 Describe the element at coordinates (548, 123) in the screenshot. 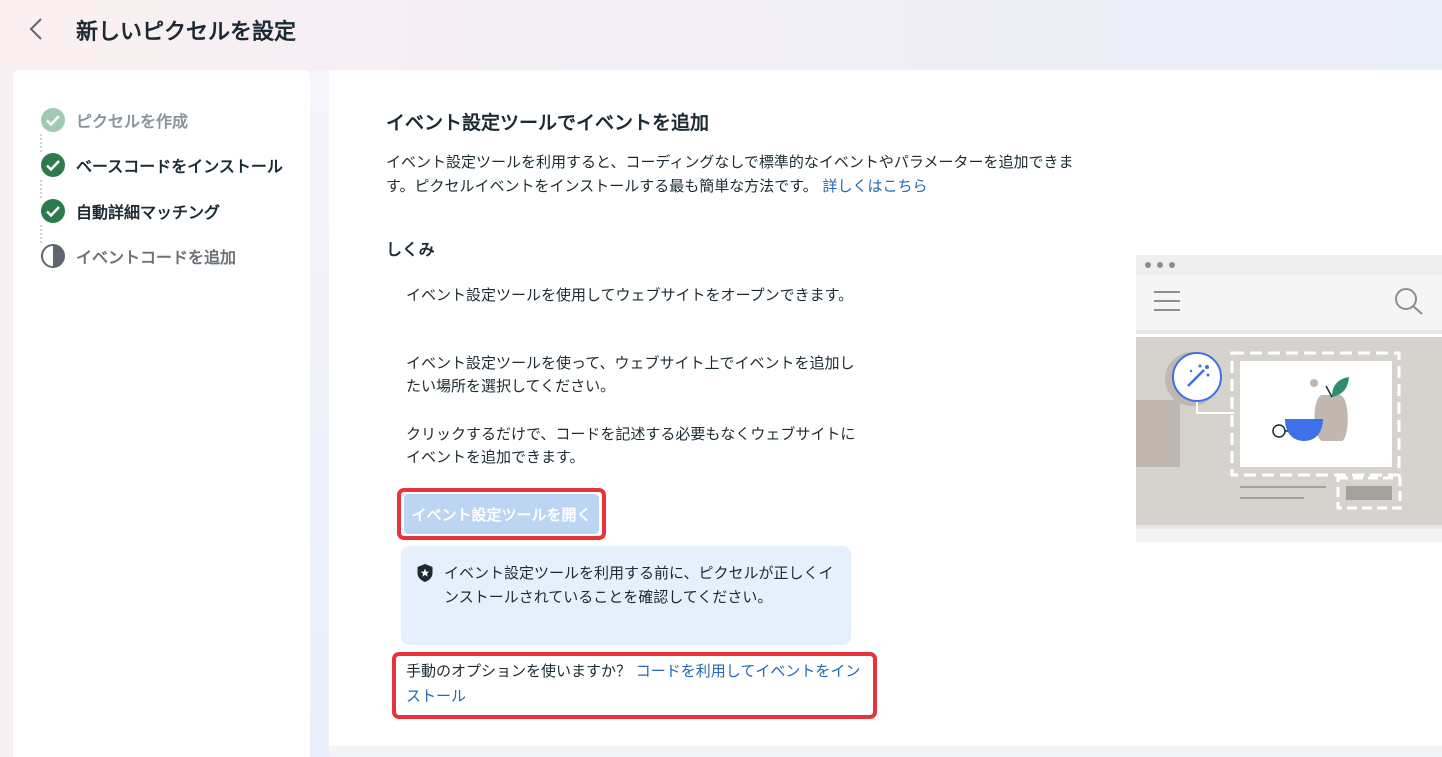

I see `section-title: イベント設定ツールでイベントを追加` at that location.